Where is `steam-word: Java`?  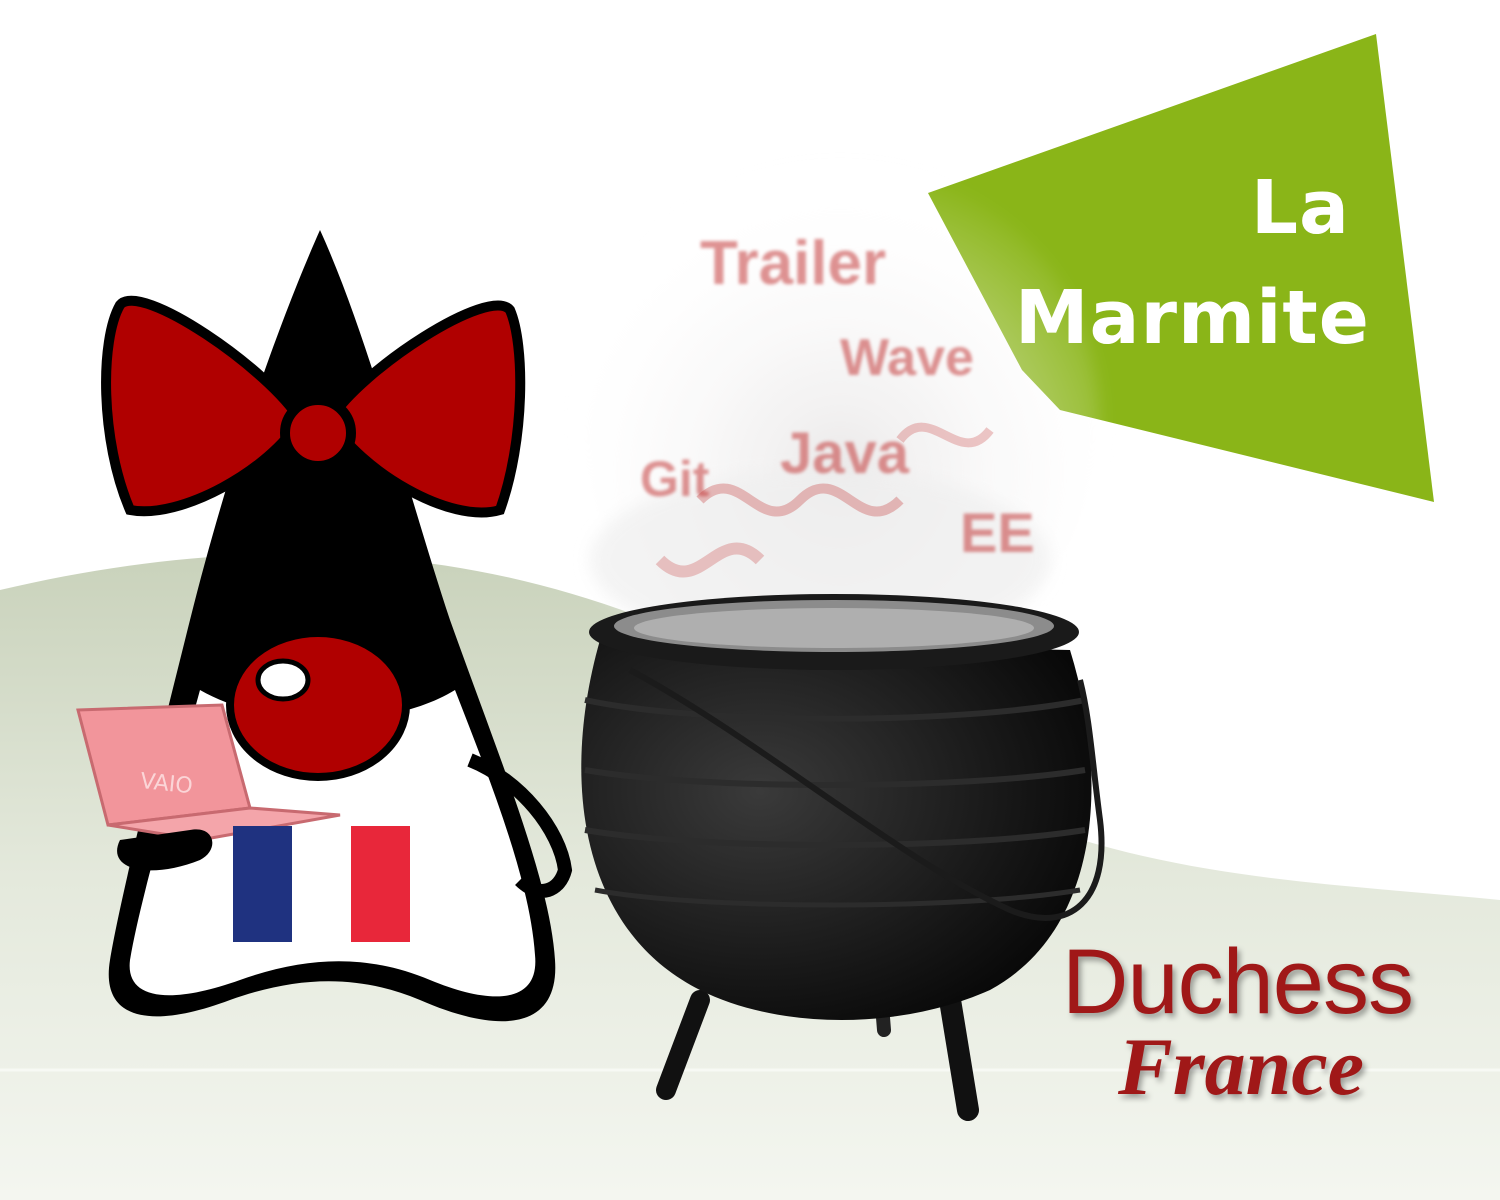 steam-word: Java is located at coordinates (845, 453).